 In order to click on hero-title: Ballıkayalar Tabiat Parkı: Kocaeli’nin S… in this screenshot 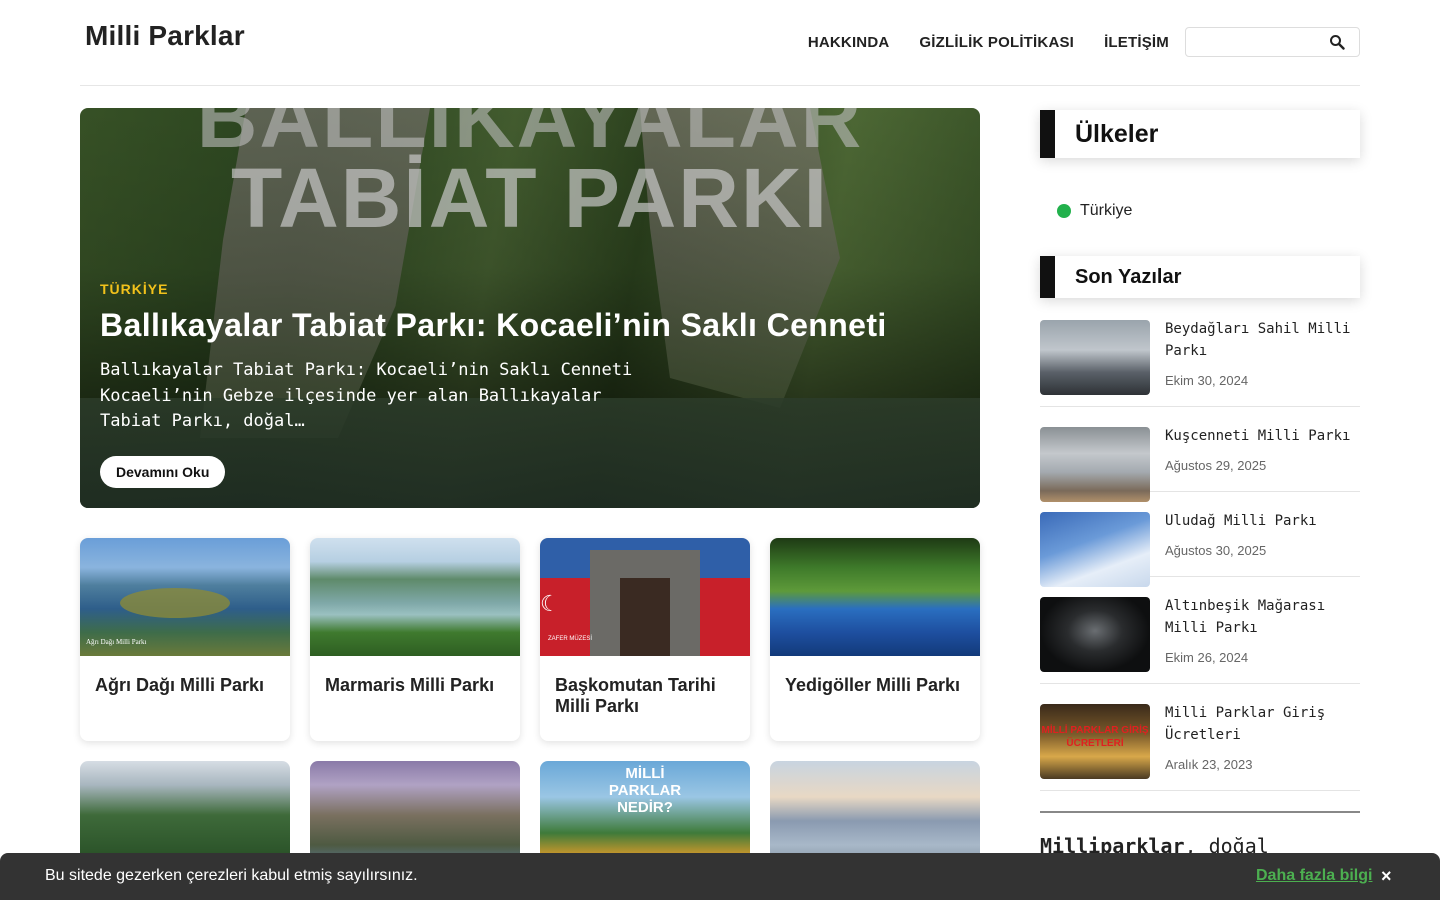, I will do `click(493, 325)`.